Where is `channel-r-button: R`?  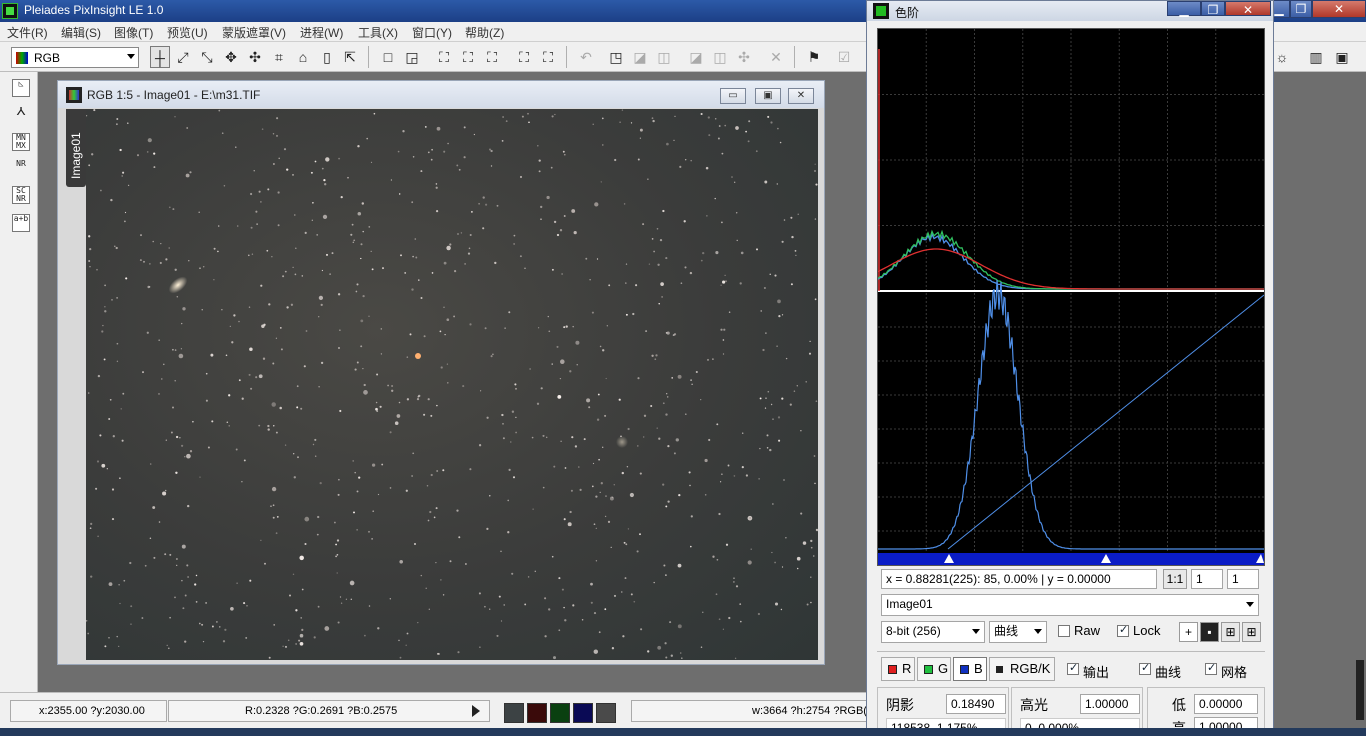
channel-r-button: R is located at coordinates (898, 669).